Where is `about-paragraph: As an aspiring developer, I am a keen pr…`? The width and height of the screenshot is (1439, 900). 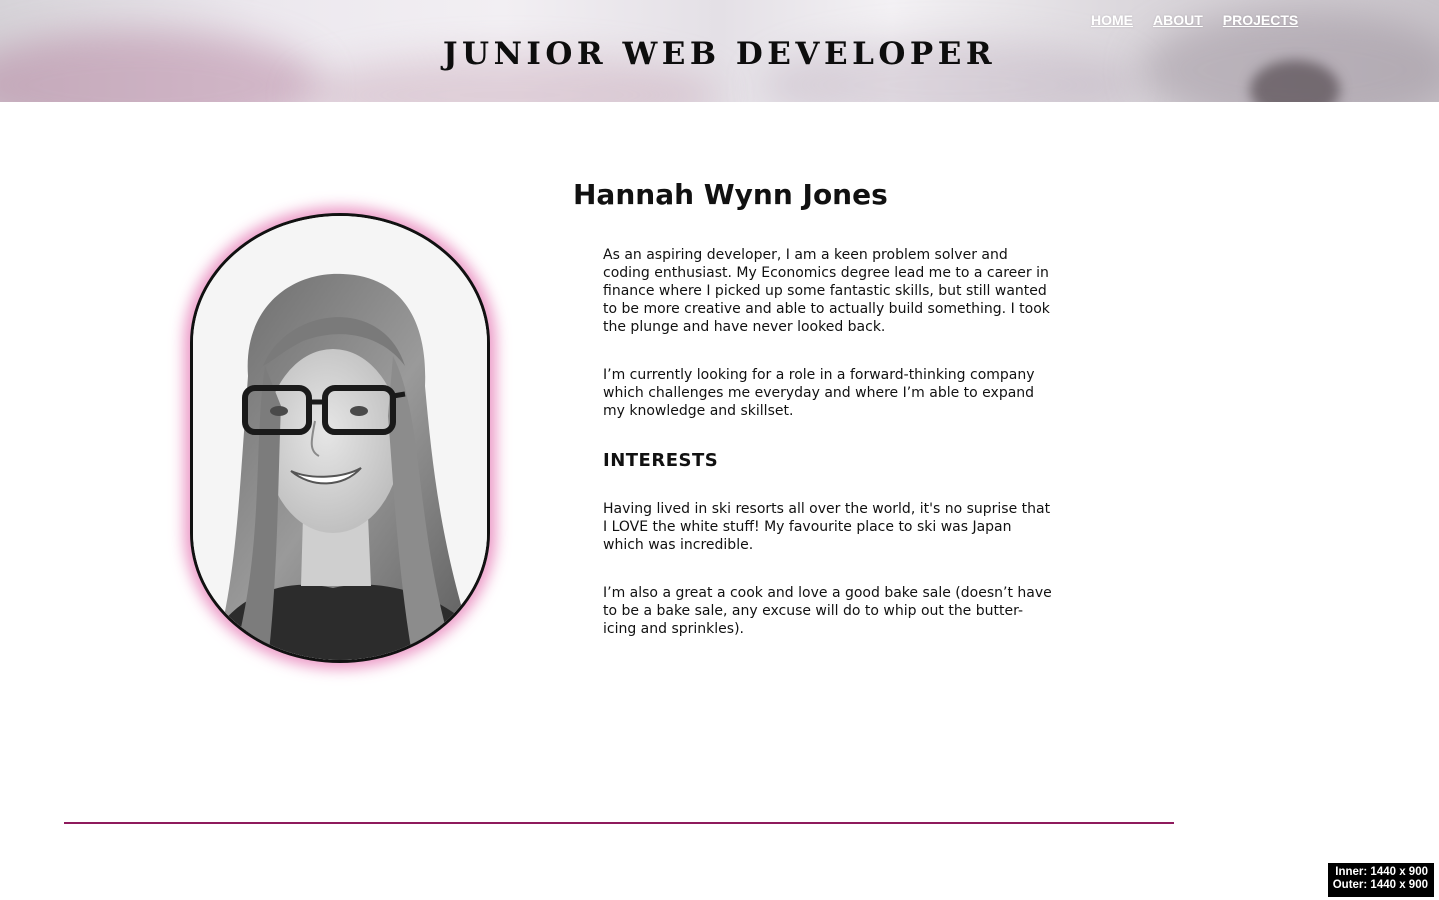
about-paragraph: As an aspiring developer, I am a keen pr… is located at coordinates (826, 291).